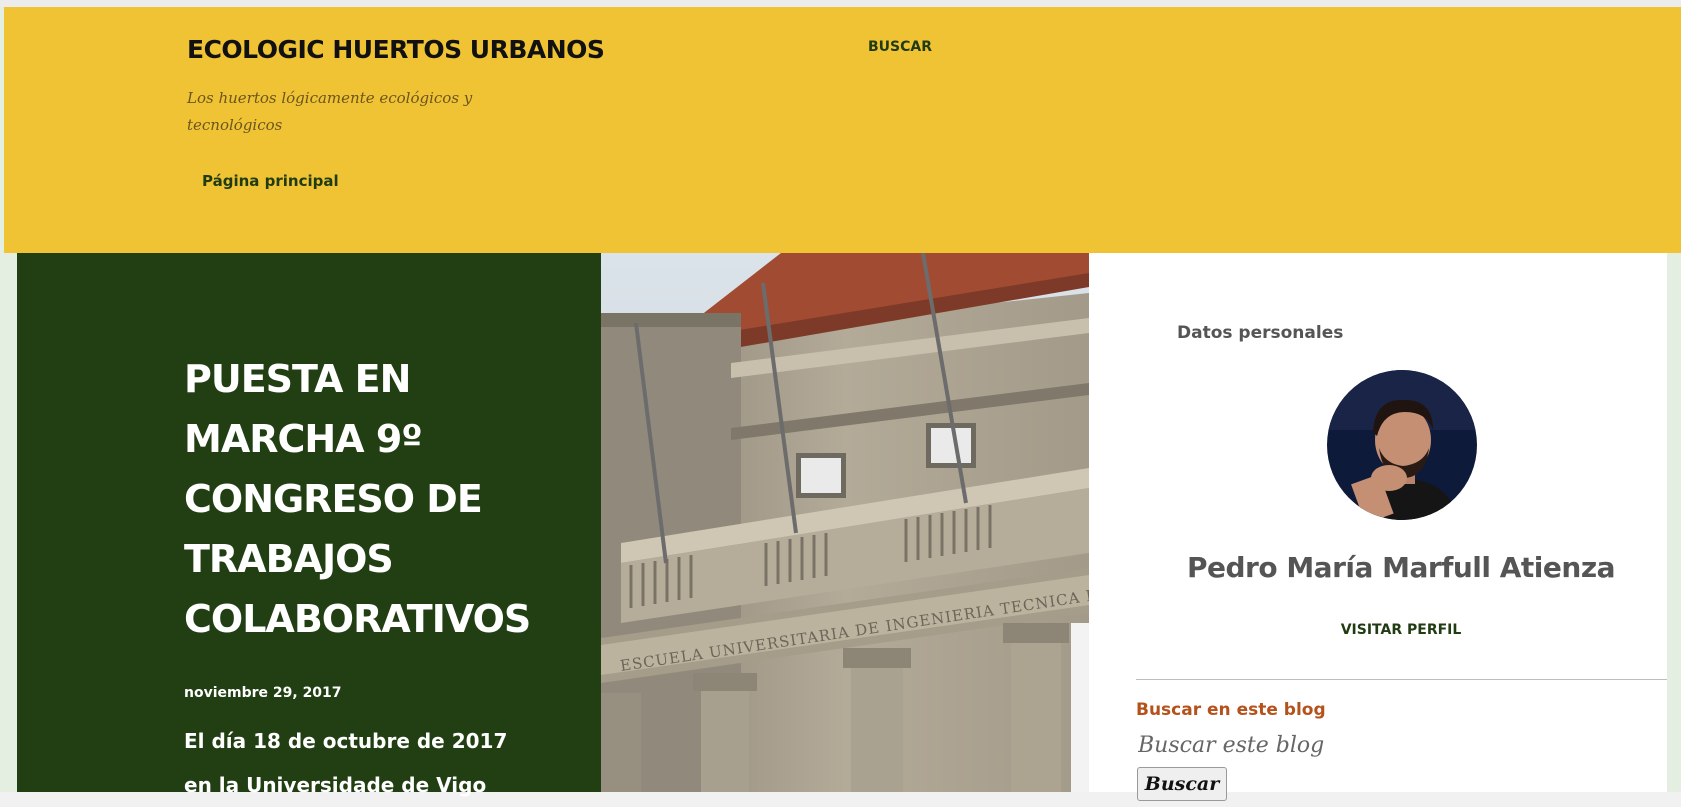 This screenshot has height=807, width=1681. Describe the element at coordinates (1385, 567) in the screenshot. I see `profile-name: Pedro María Marfull Atienza` at that location.